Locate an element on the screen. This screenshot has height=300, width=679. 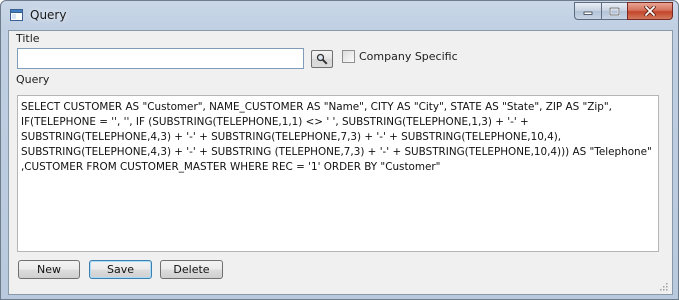
company-specific-option: Company Specific is located at coordinates (400, 56).